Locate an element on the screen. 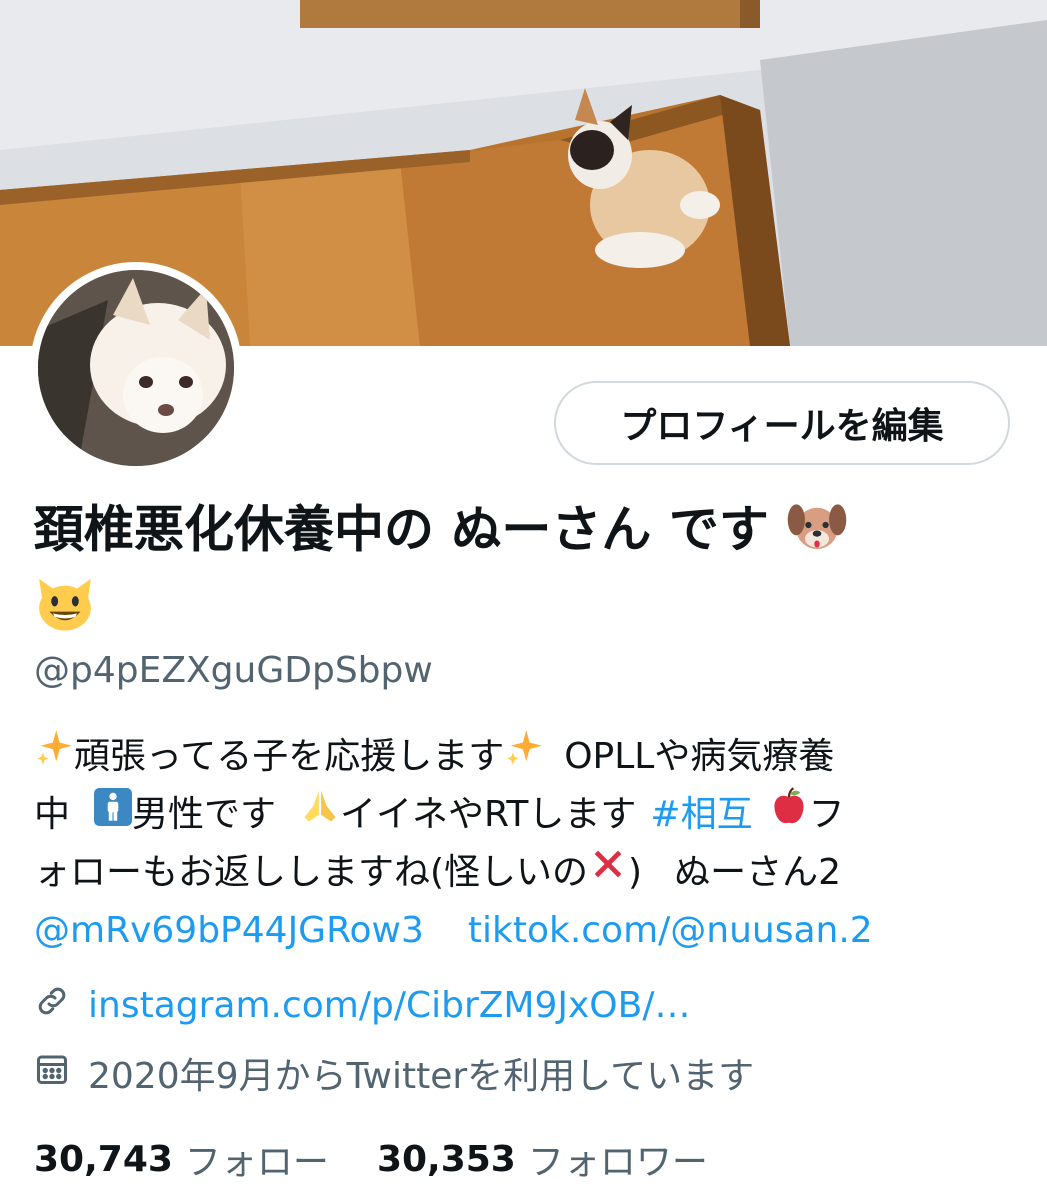 This screenshot has height=1200, width=1047. tiktok-link: tiktok.com/@nuusan.2 is located at coordinates (670, 931).